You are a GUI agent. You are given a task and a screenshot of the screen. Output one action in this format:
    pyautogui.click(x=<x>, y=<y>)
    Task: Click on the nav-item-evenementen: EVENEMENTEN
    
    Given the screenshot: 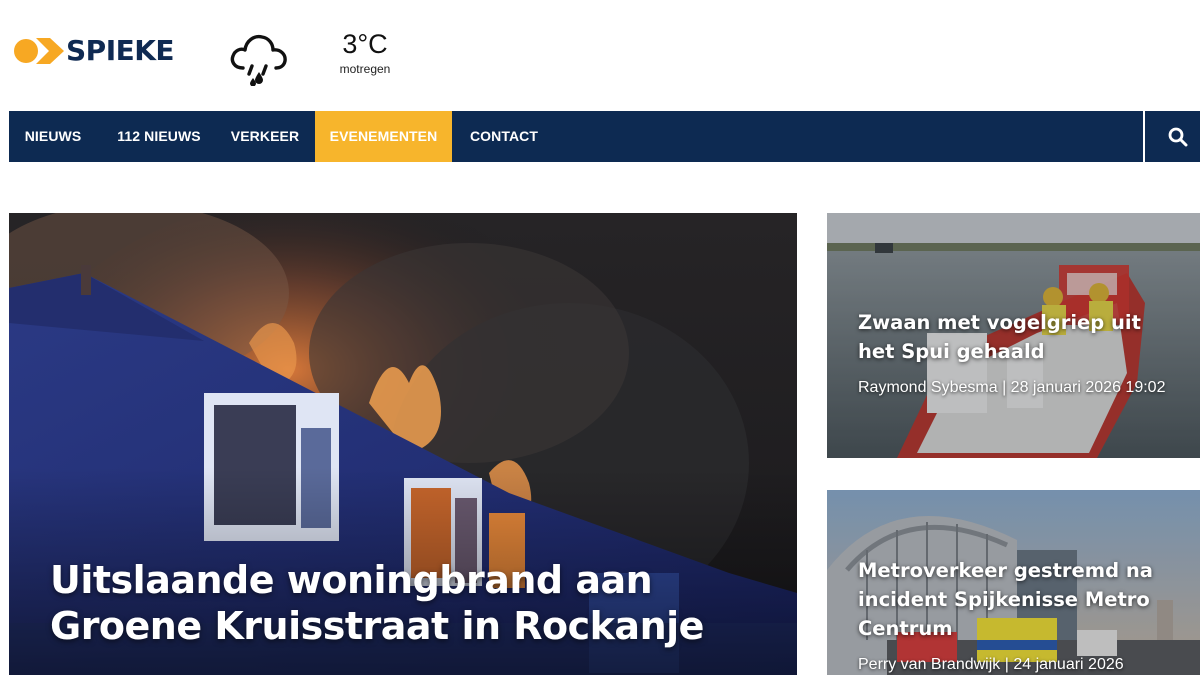 What is the action you would take?
    pyautogui.click(x=383, y=136)
    